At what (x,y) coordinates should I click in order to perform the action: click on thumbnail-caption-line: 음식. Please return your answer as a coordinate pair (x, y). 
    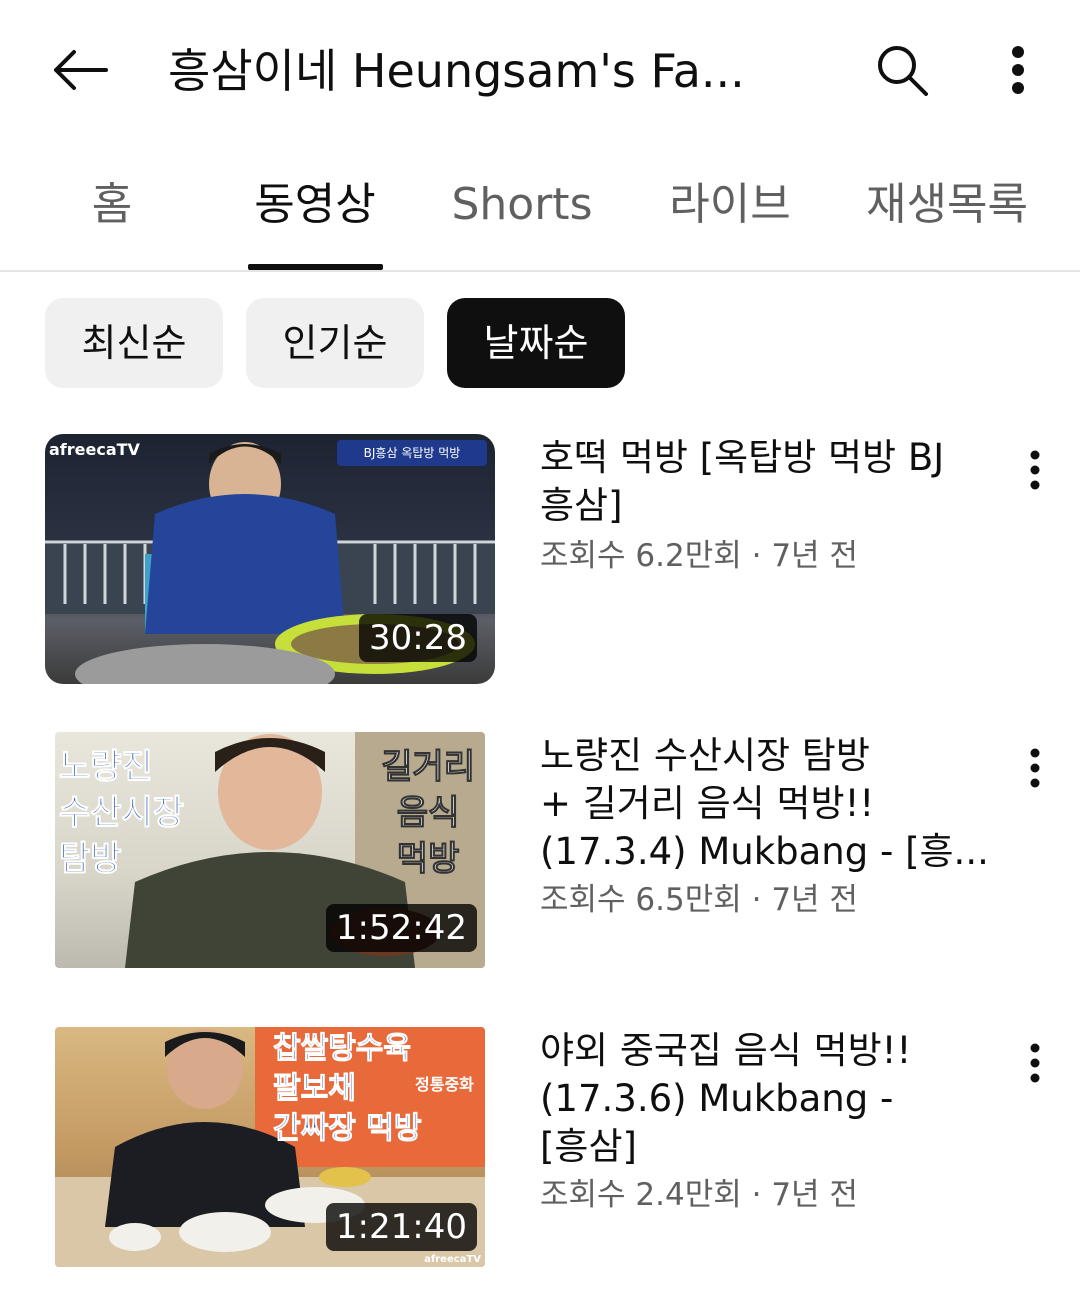
    Looking at the image, I should click on (428, 813).